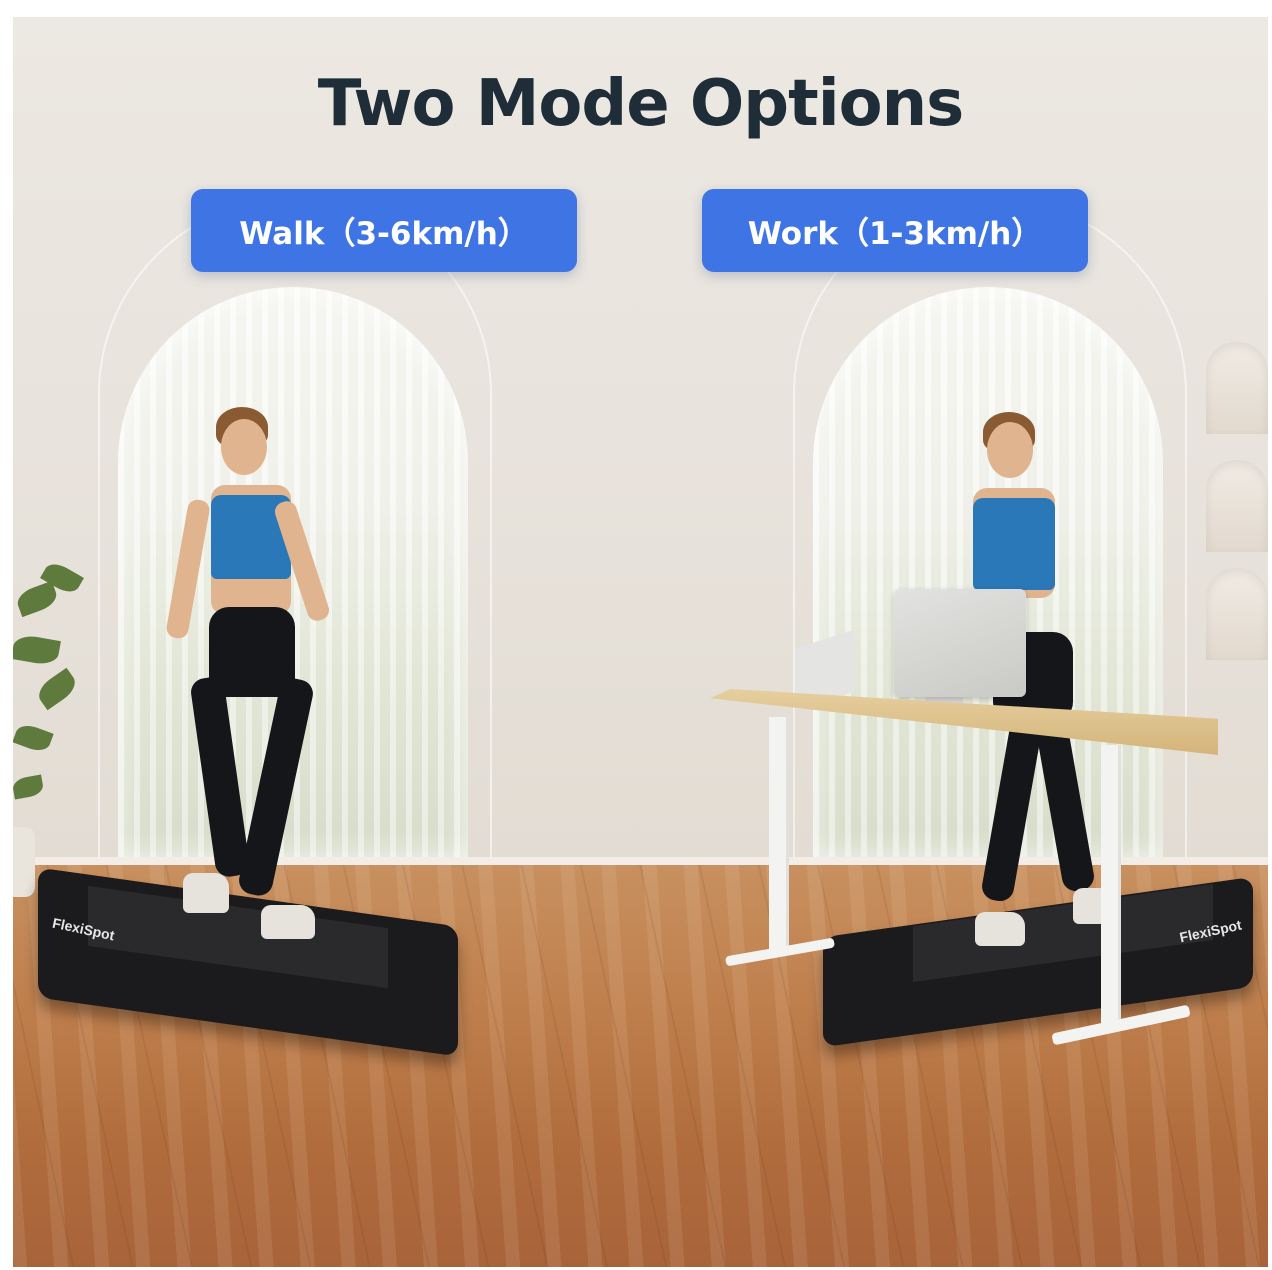  I want to click on desk-leg-right, so click(1111, 887).